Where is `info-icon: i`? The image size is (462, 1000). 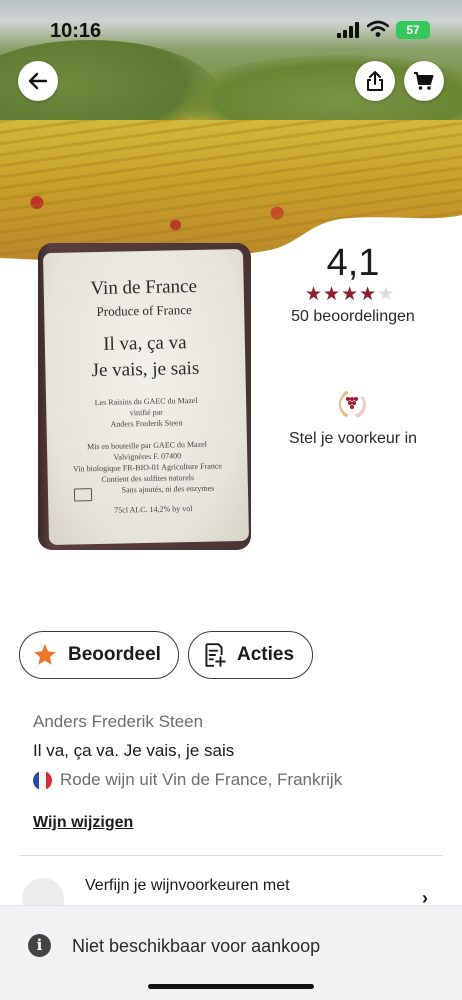 info-icon: i is located at coordinates (39, 945).